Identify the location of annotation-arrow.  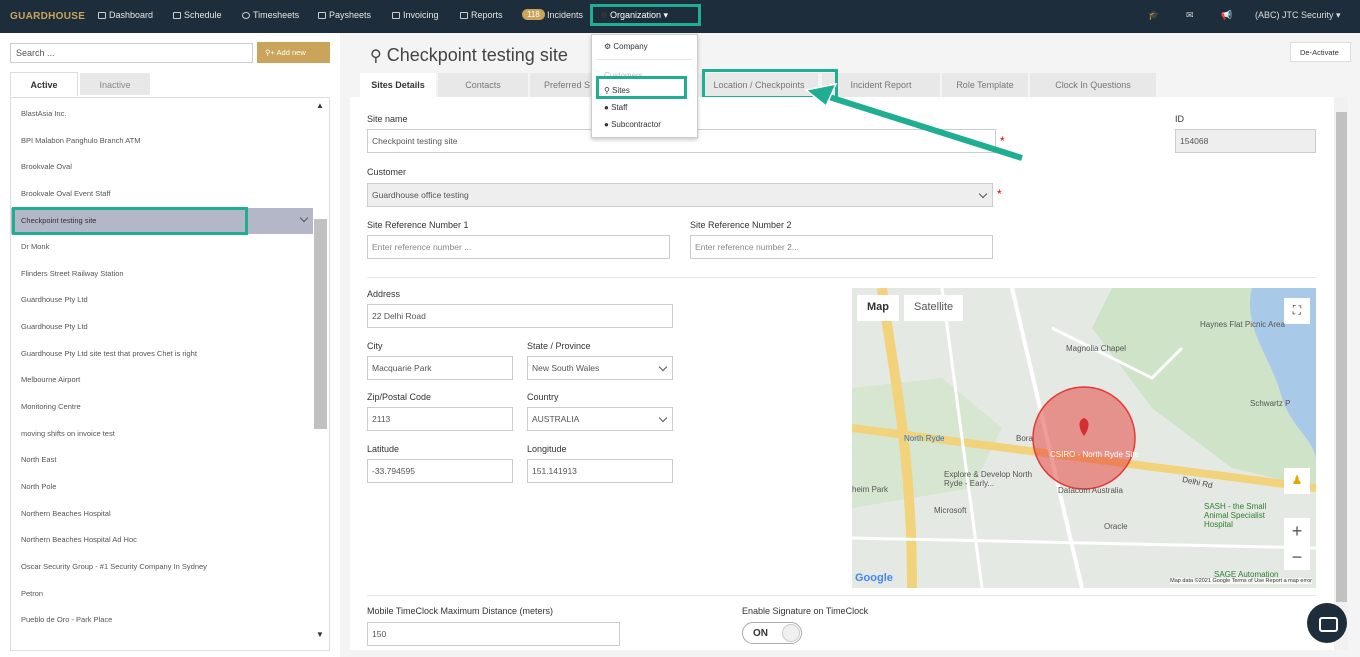
(913, 121).